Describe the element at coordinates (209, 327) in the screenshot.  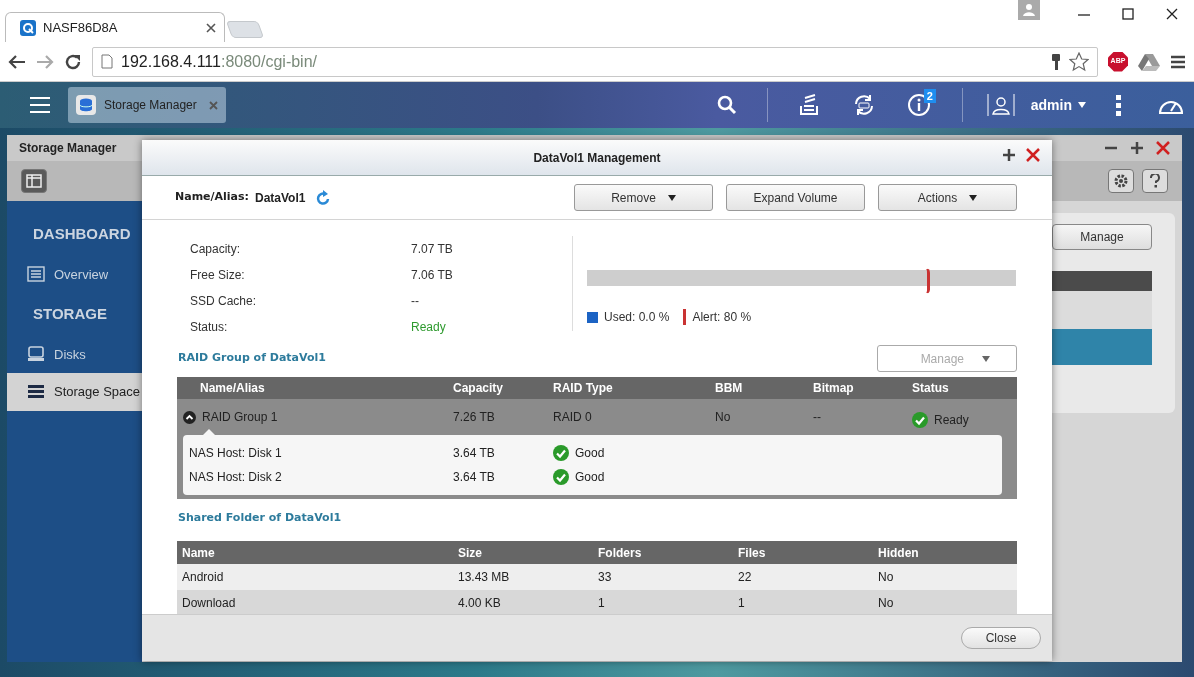
I see `info-label: Status:` at that location.